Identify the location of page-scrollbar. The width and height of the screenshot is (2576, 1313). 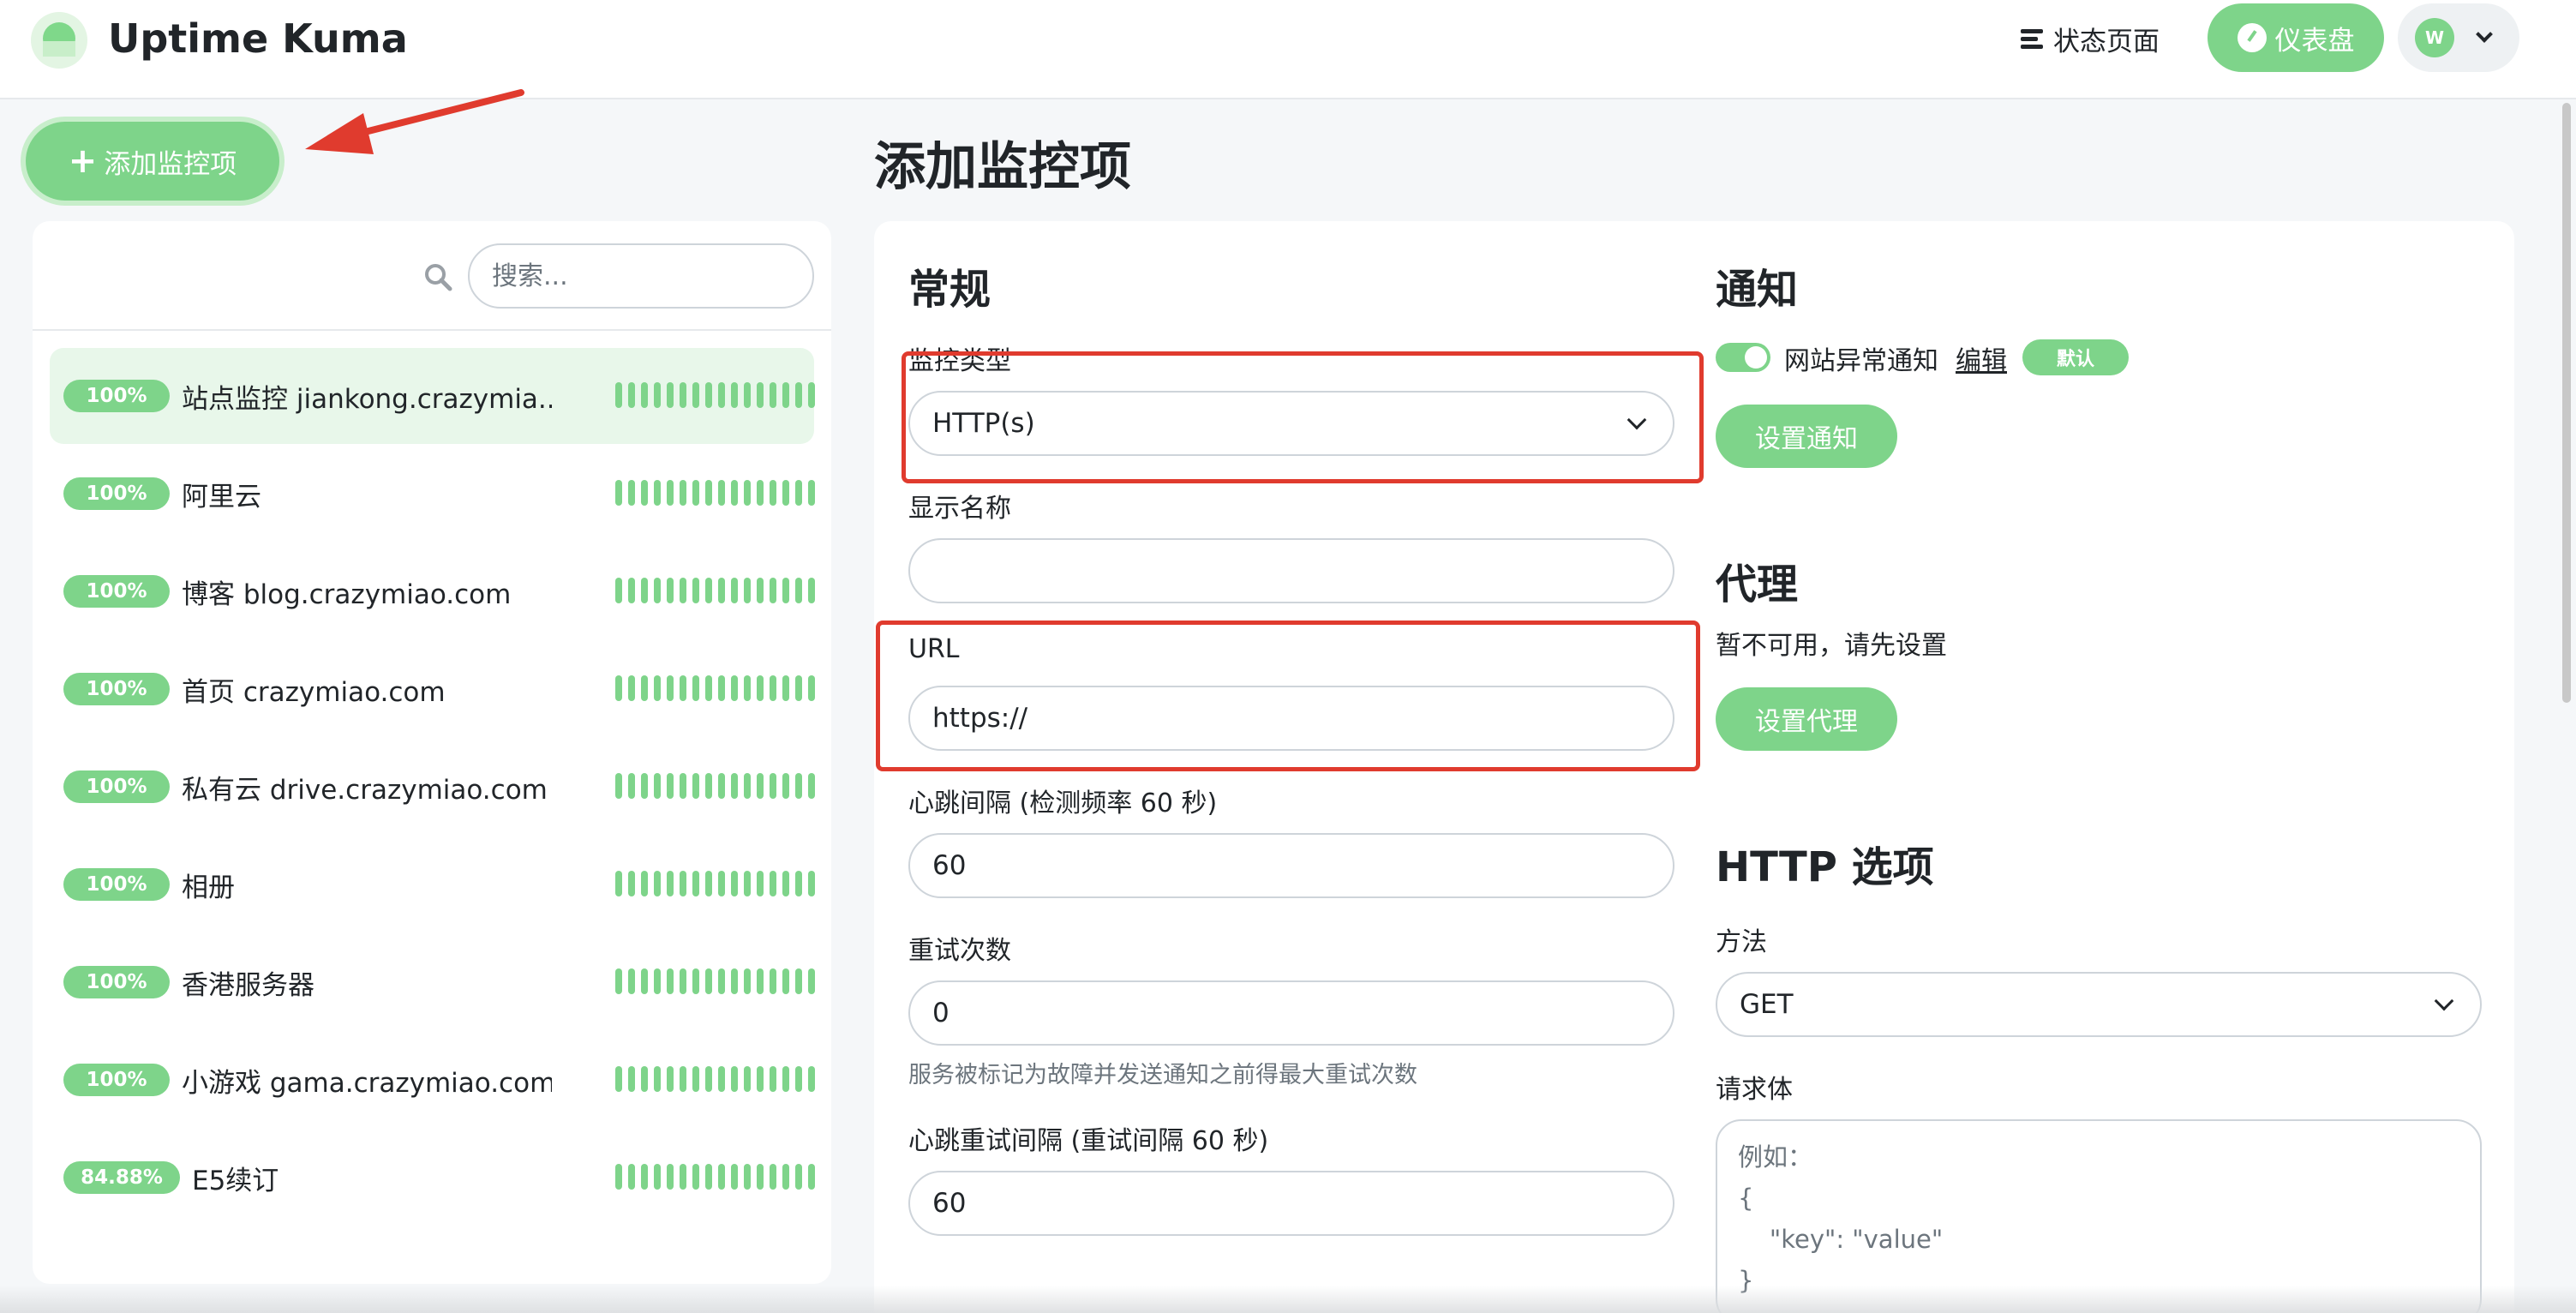
(2566, 403).